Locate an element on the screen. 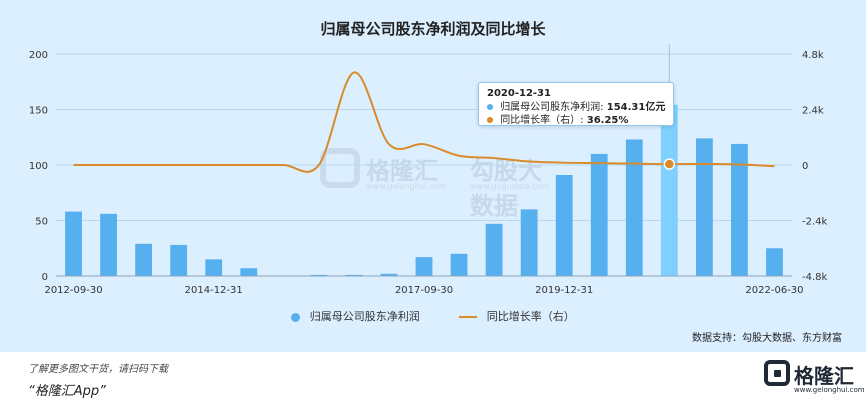 The width and height of the screenshot is (866, 410). y-right-tick-label: 2.4k is located at coordinates (813, 111).